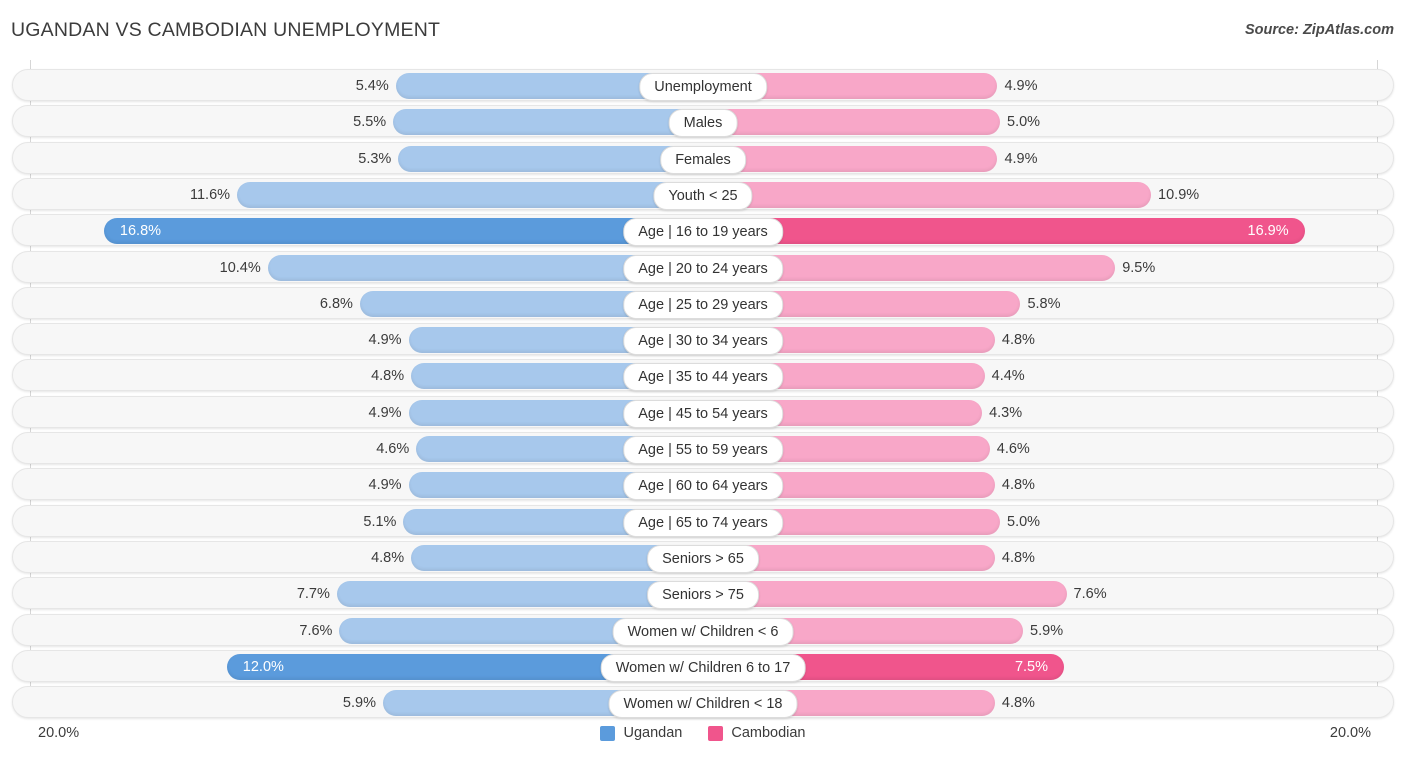 Image resolution: width=1406 pixels, height=757 pixels. Describe the element at coordinates (263, 666) in the screenshot. I see `value-label-ugandan: 12.0%` at that location.